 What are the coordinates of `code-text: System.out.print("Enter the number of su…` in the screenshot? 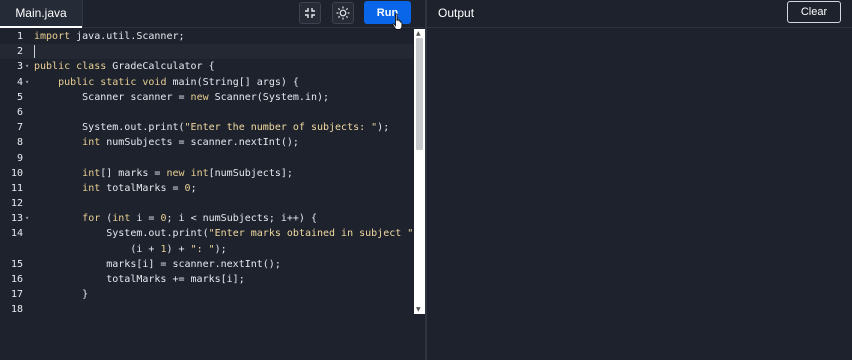 It's located at (211, 127).